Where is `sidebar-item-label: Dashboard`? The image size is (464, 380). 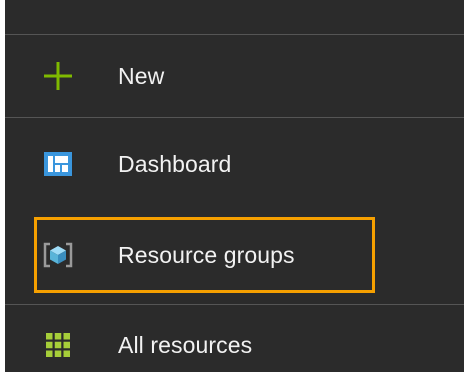
sidebar-item-label: Dashboard is located at coordinates (175, 163).